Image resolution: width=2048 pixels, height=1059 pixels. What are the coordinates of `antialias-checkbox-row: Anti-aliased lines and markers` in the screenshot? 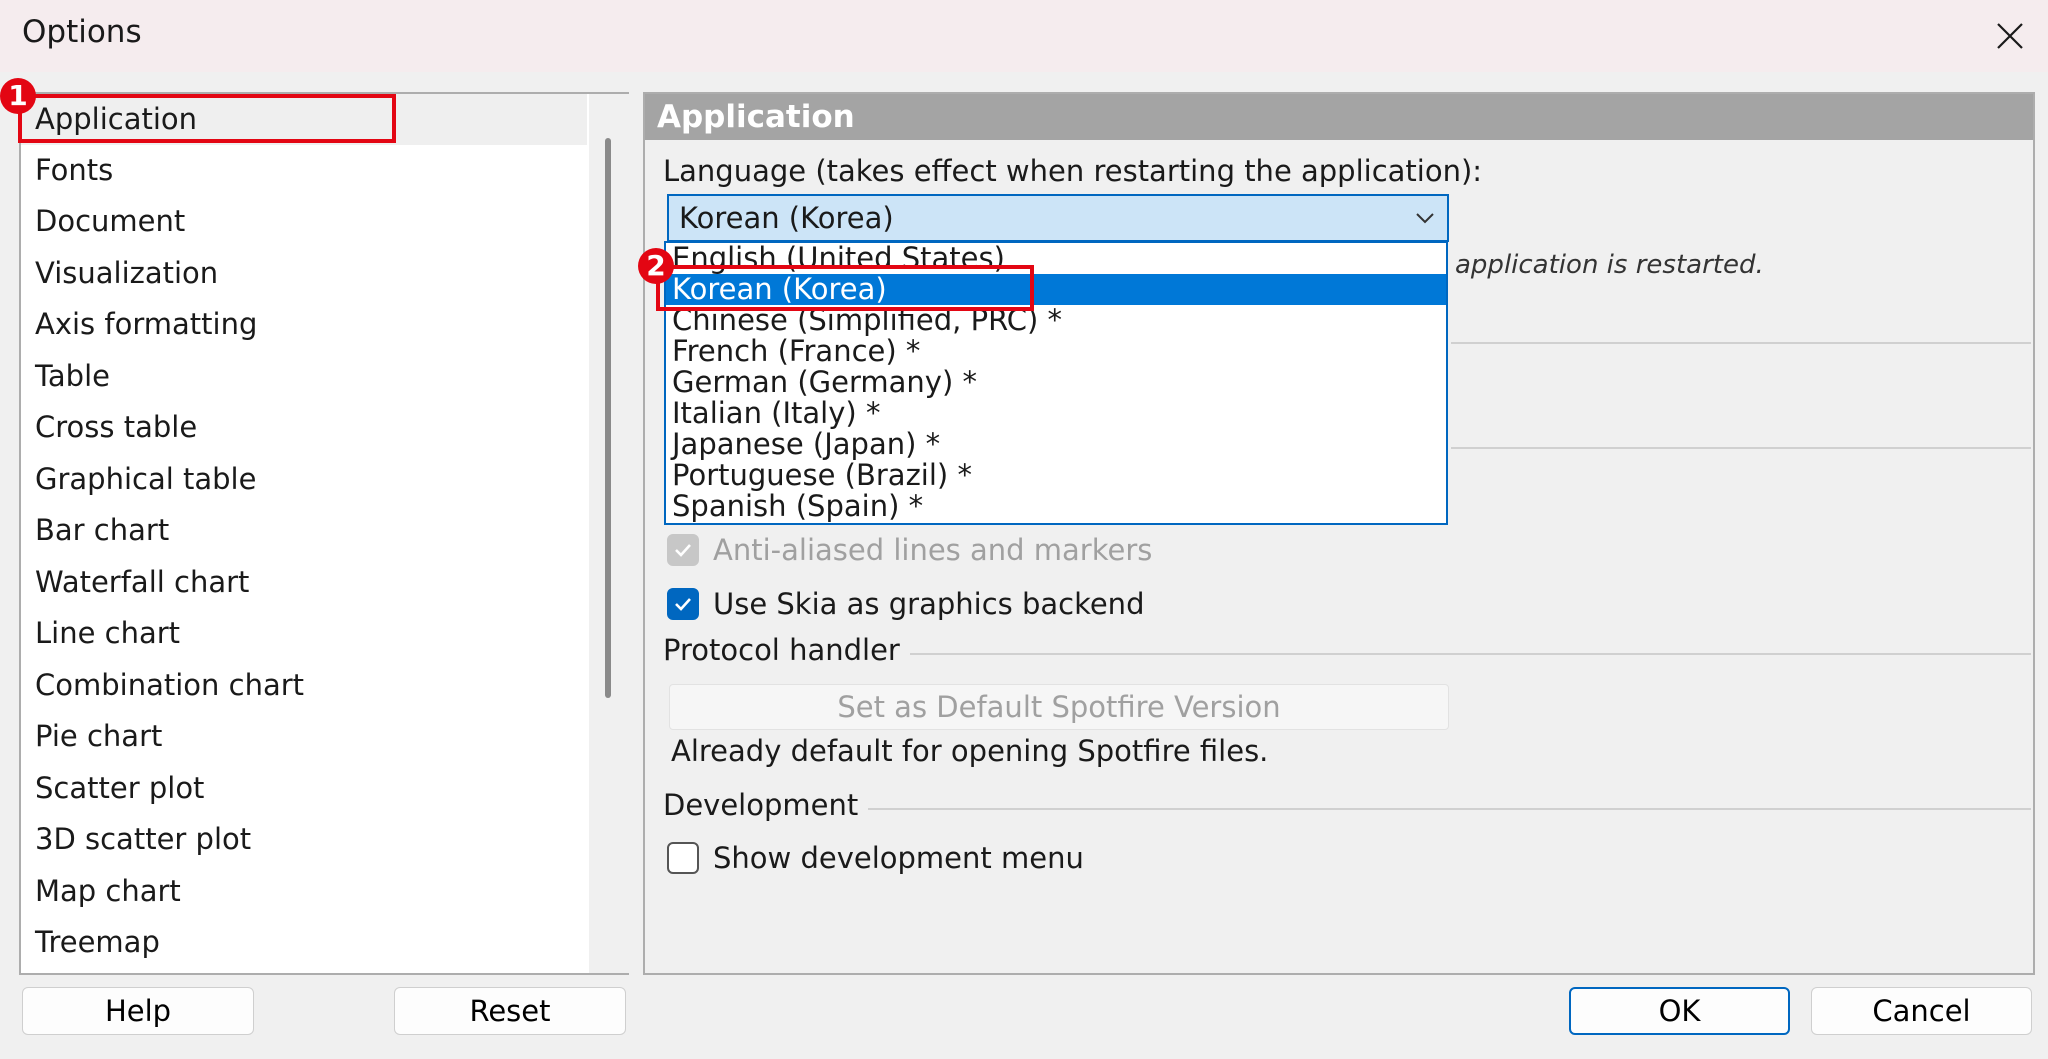 It's located at (909, 550).